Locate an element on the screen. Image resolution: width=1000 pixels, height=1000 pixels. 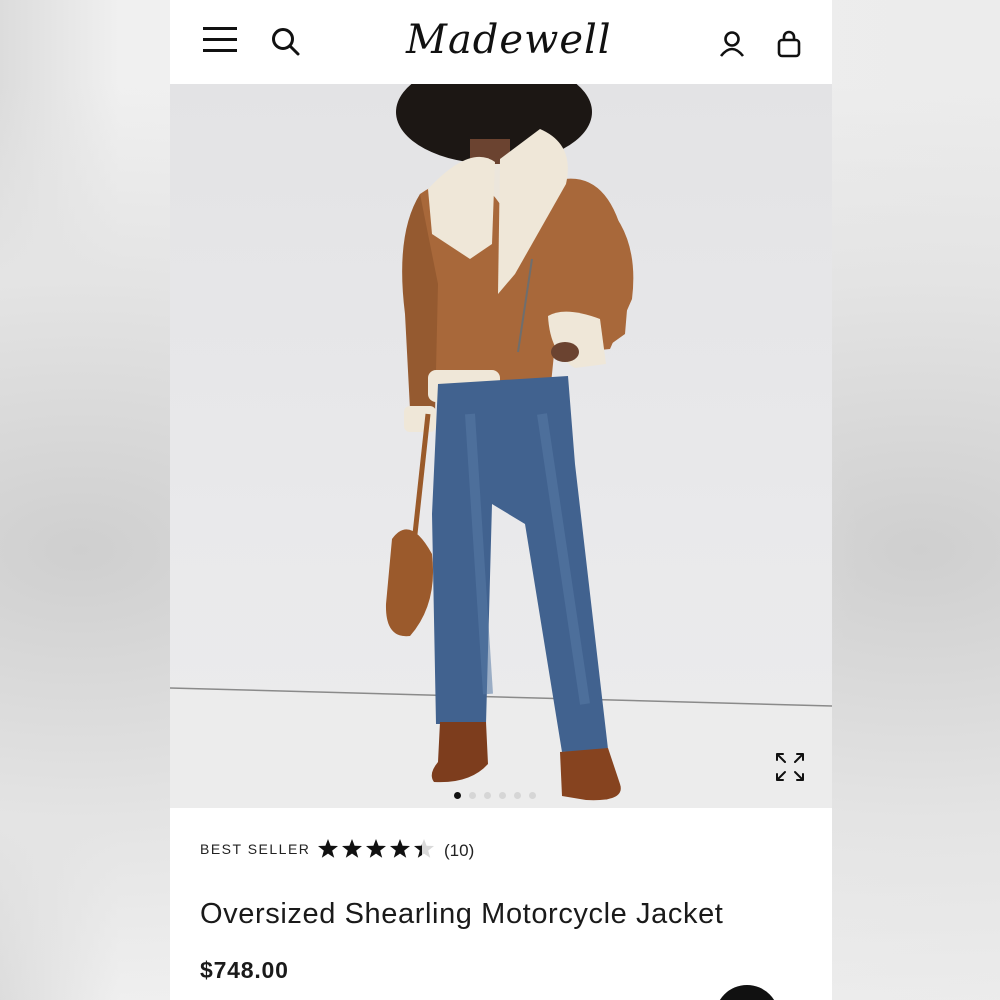
carousel-dots is located at coordinates (504, 796).